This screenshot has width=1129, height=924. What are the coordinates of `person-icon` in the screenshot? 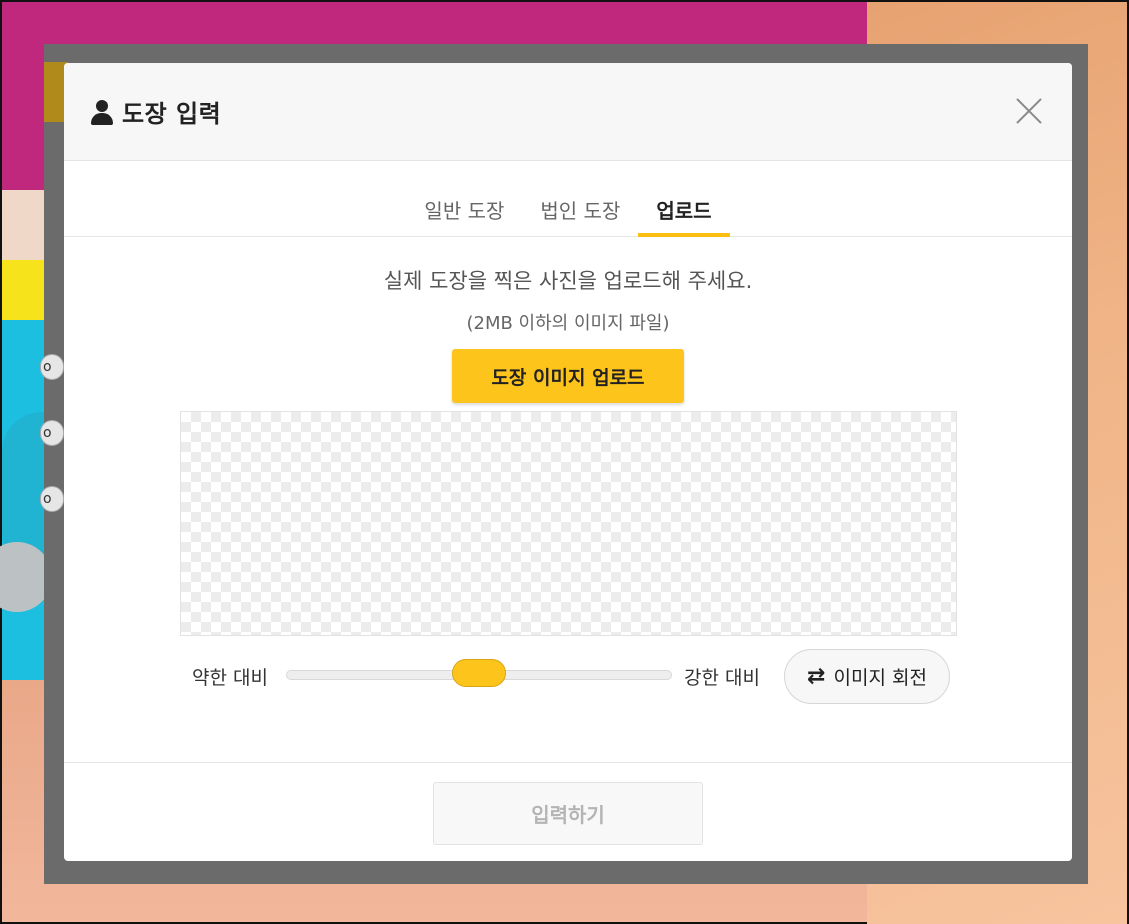 It's located at (102, 112).